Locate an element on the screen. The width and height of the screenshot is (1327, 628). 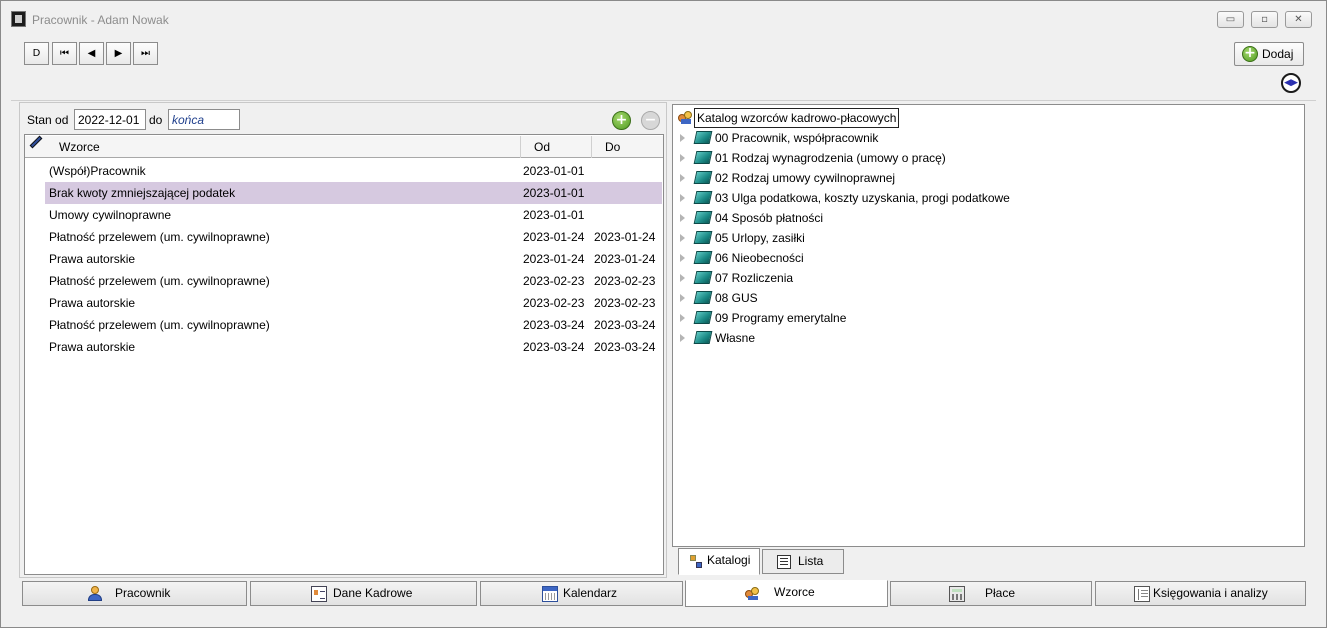
calendar-icon is located at coordinates (550, 594).